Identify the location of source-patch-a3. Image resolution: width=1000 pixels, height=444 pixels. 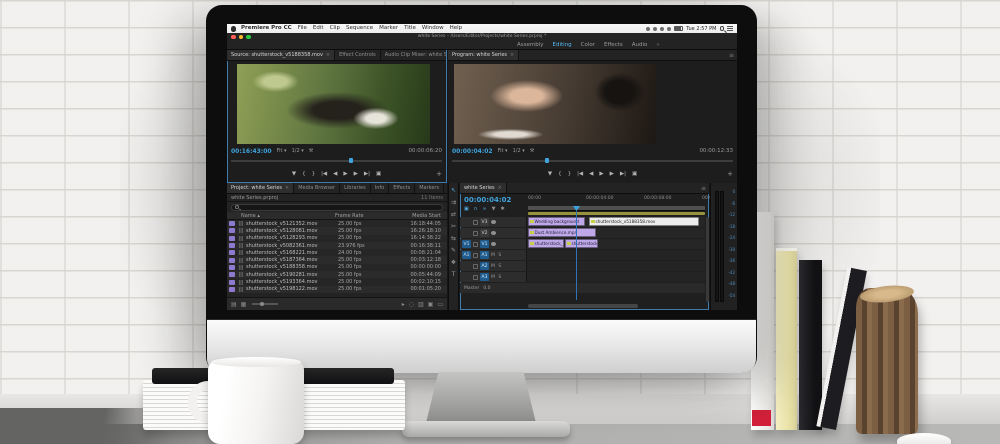
(466, 277).